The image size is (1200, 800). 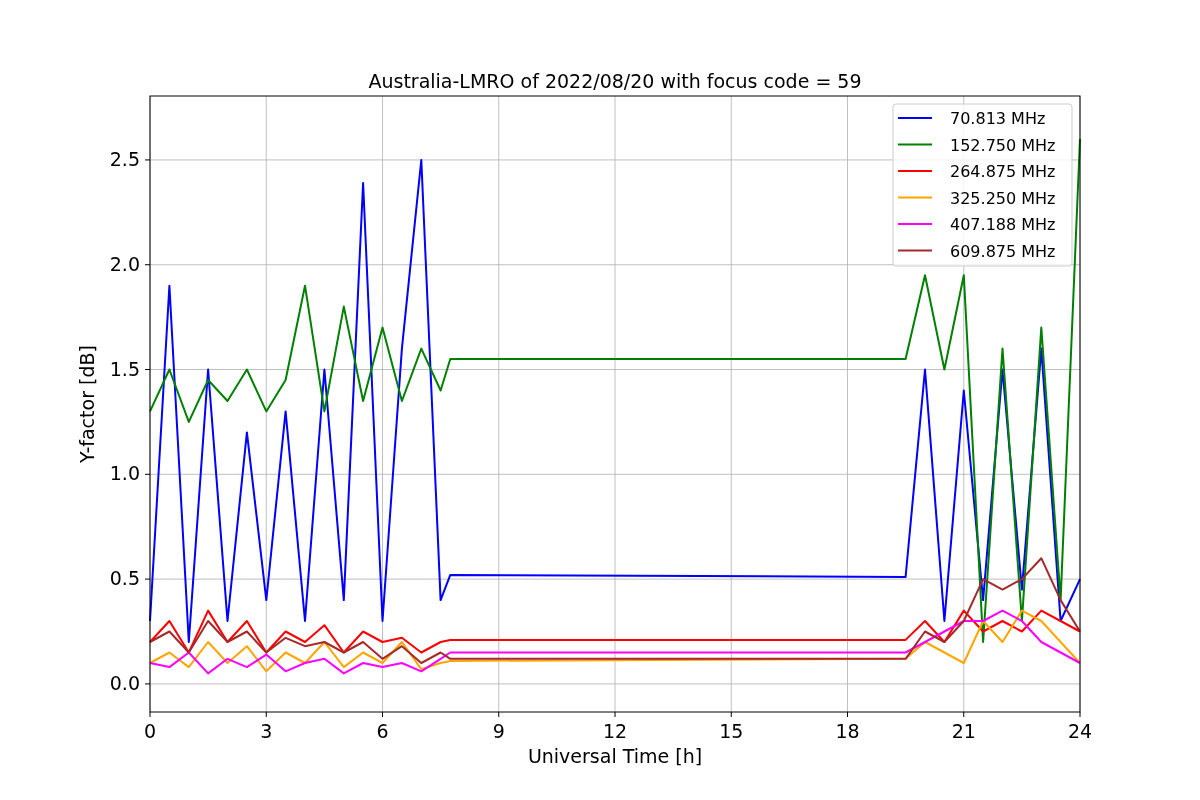 What do you see at coordinates (124, 578) in the screenshot?
I see `y-tick-label: 0.5` at bounding box center [124, 578].